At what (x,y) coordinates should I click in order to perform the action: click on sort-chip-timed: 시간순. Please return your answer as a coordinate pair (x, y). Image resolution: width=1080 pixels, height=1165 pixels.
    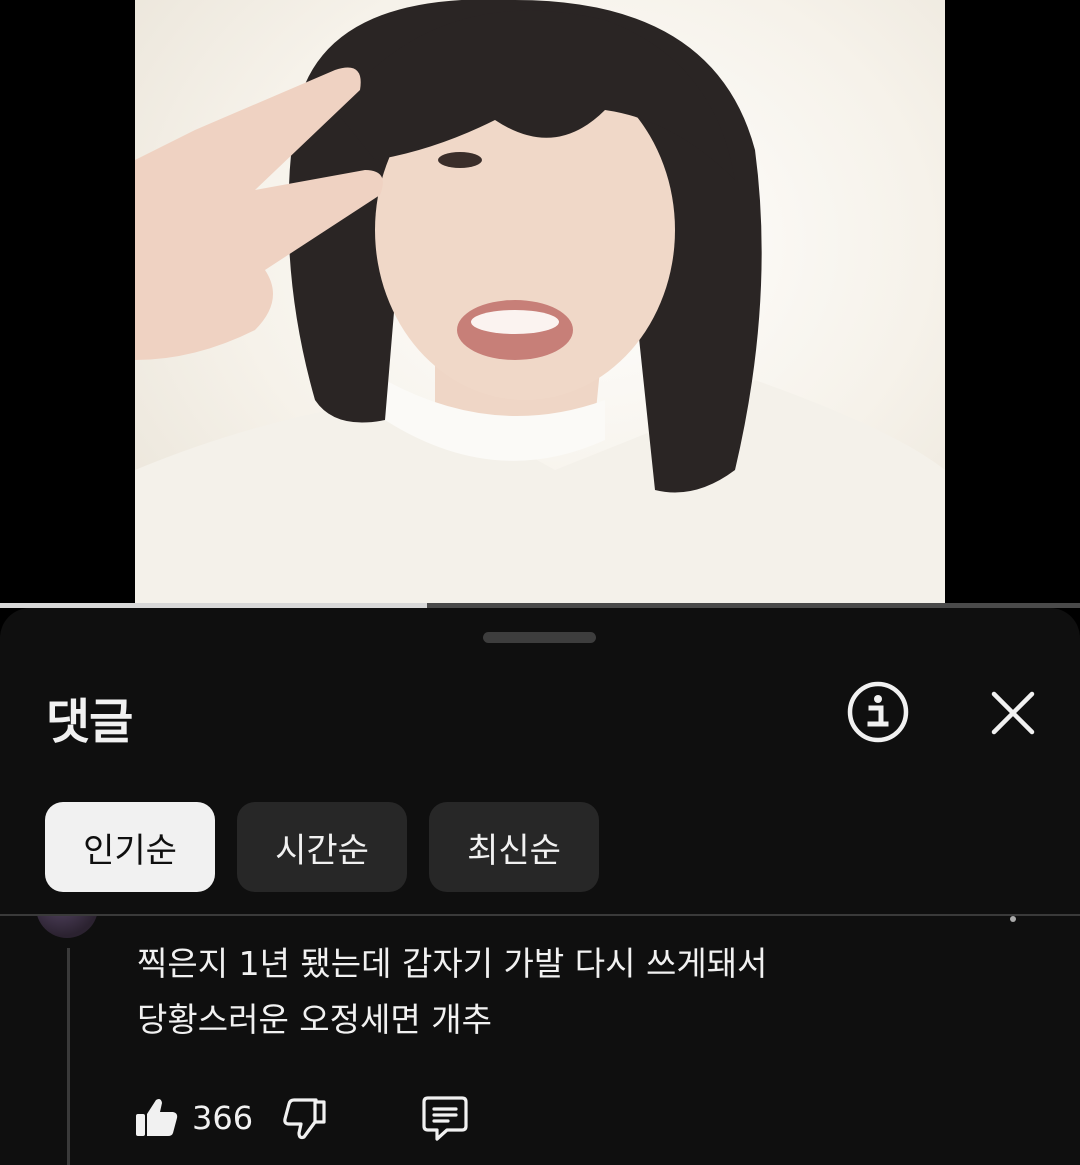
    Looking at the image, I should click on (322, 847).